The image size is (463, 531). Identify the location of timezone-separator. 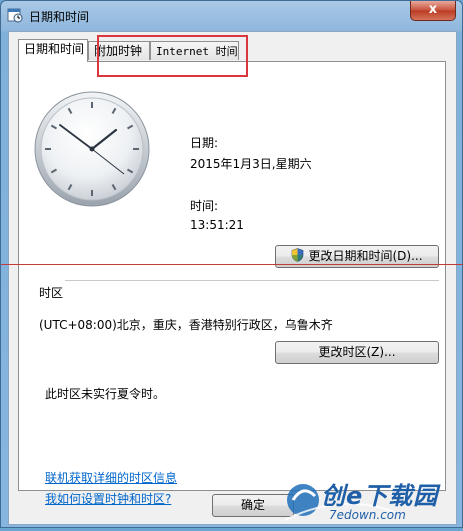
(252, 280).